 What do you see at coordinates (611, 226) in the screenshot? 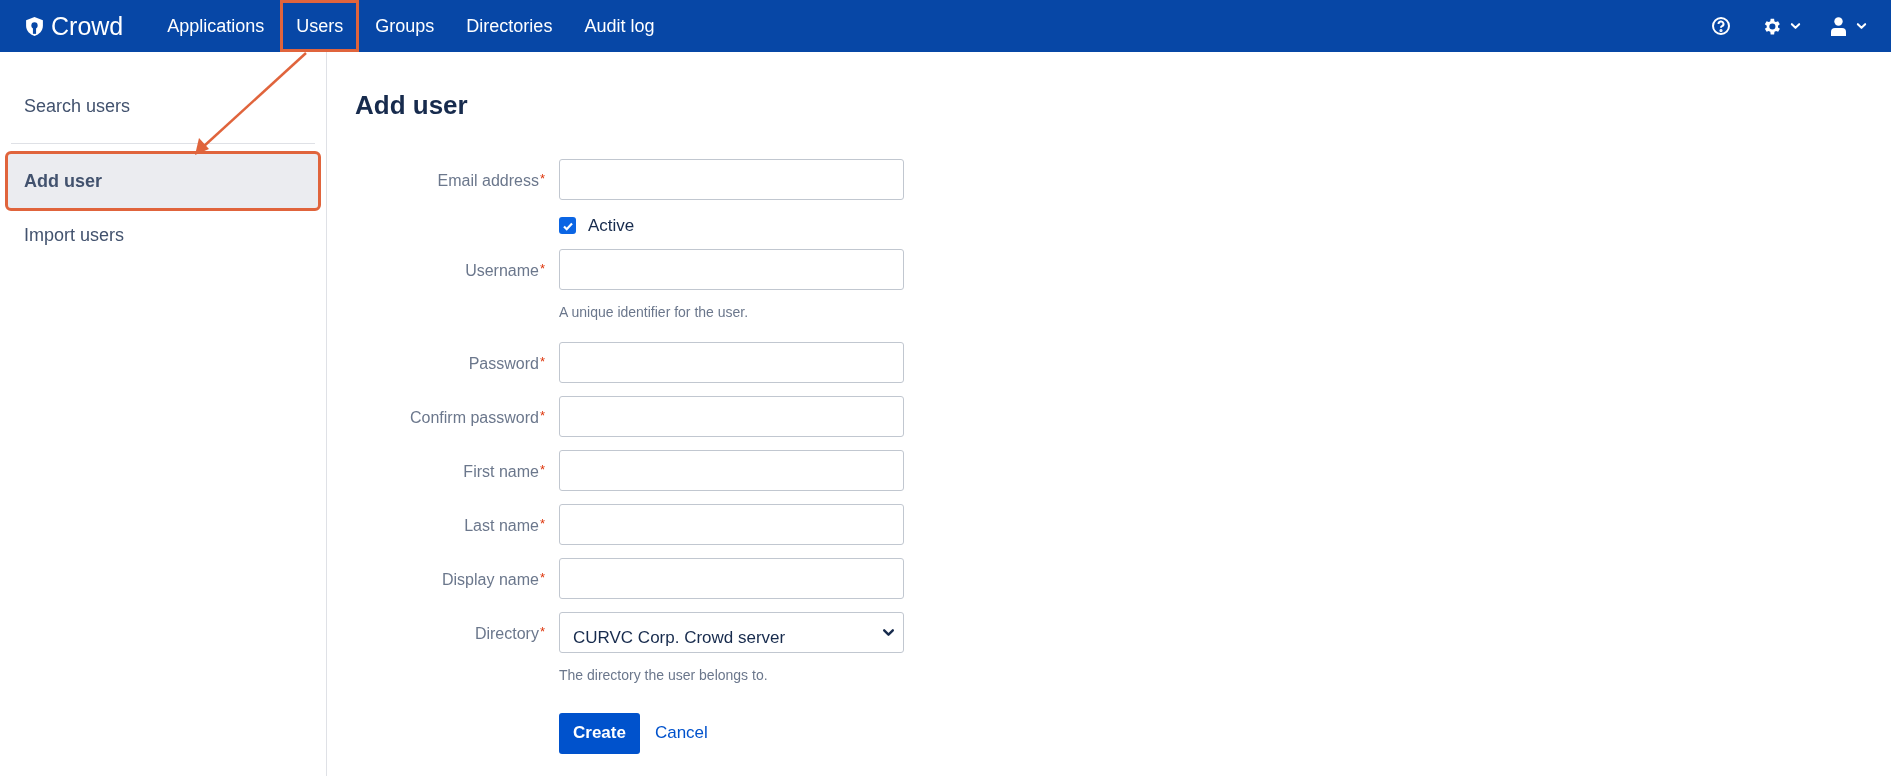
I see `checkbox-label: Active` at bounding box center [611, 226].